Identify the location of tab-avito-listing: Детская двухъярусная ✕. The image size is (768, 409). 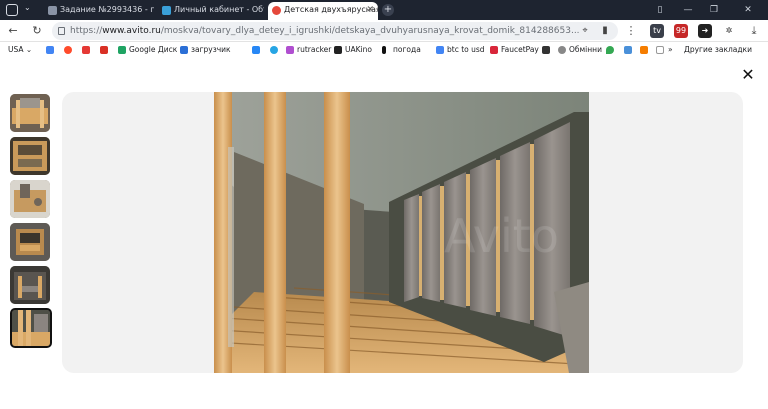
(323, 11).